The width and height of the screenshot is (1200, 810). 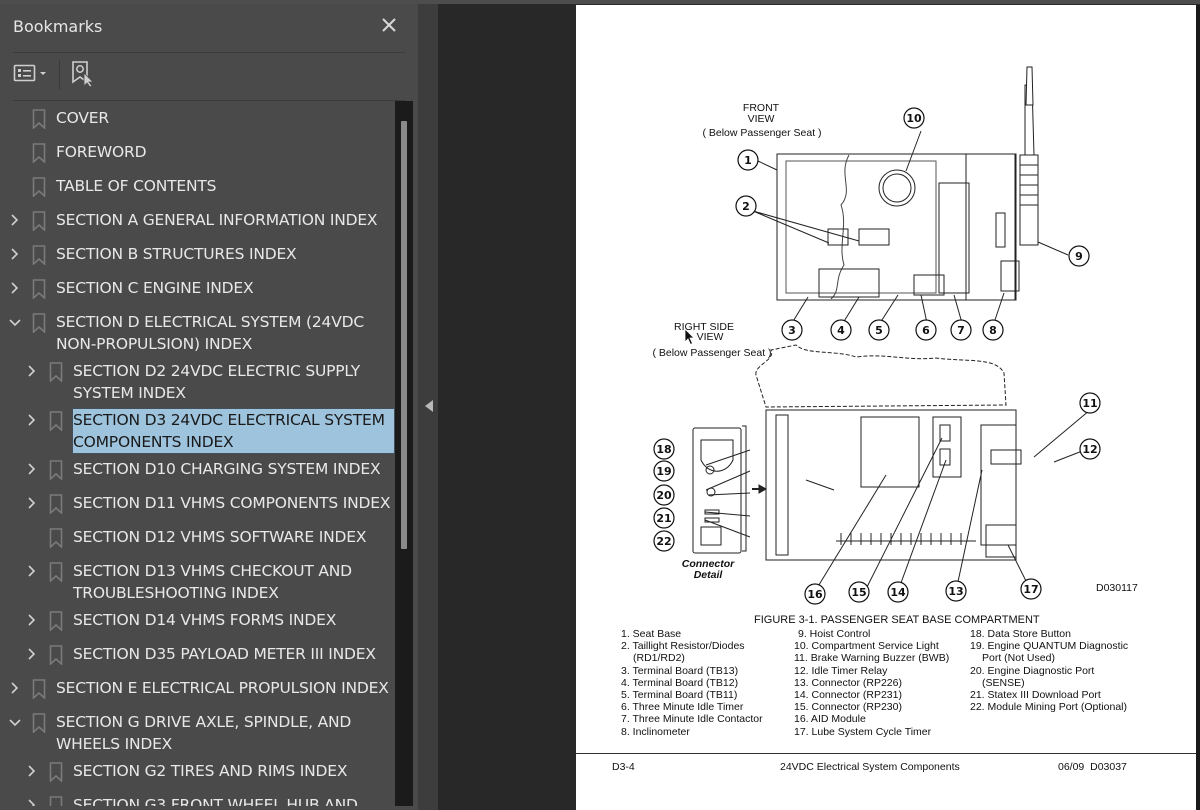 What do you see at coordinates (404, 335) in the screenshot?
I see `scrollbar-thumb` at bounding box center [404, 335].